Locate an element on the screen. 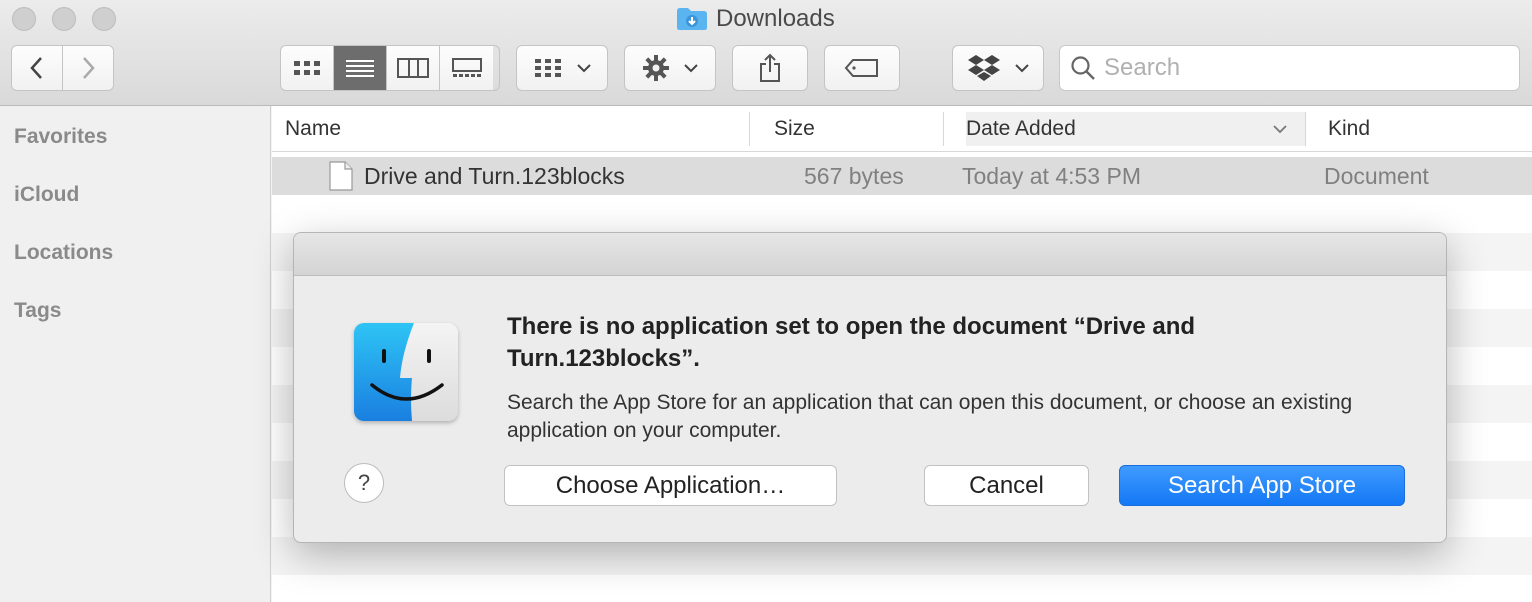 This screenshot has width=1532, height=602. sort-descending-icon is located at coordinates (1280, 129).